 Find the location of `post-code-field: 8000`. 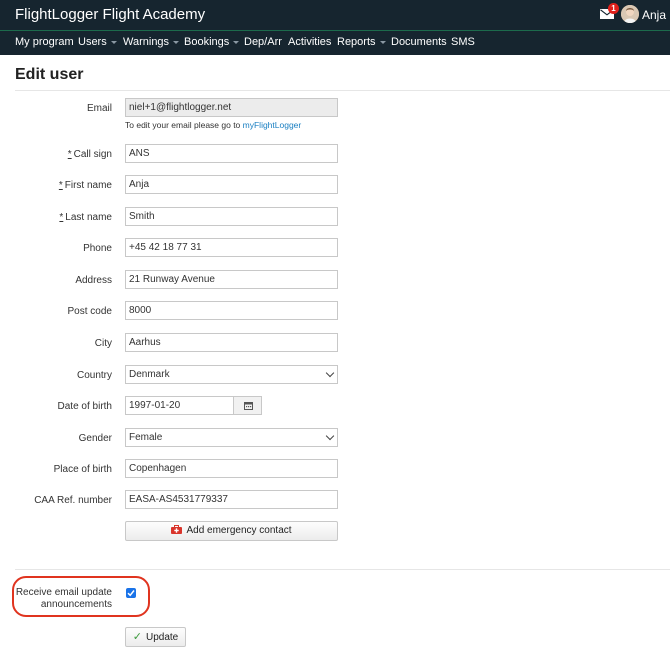

post-code-field: 8000 is located at coordinates (231, 310).